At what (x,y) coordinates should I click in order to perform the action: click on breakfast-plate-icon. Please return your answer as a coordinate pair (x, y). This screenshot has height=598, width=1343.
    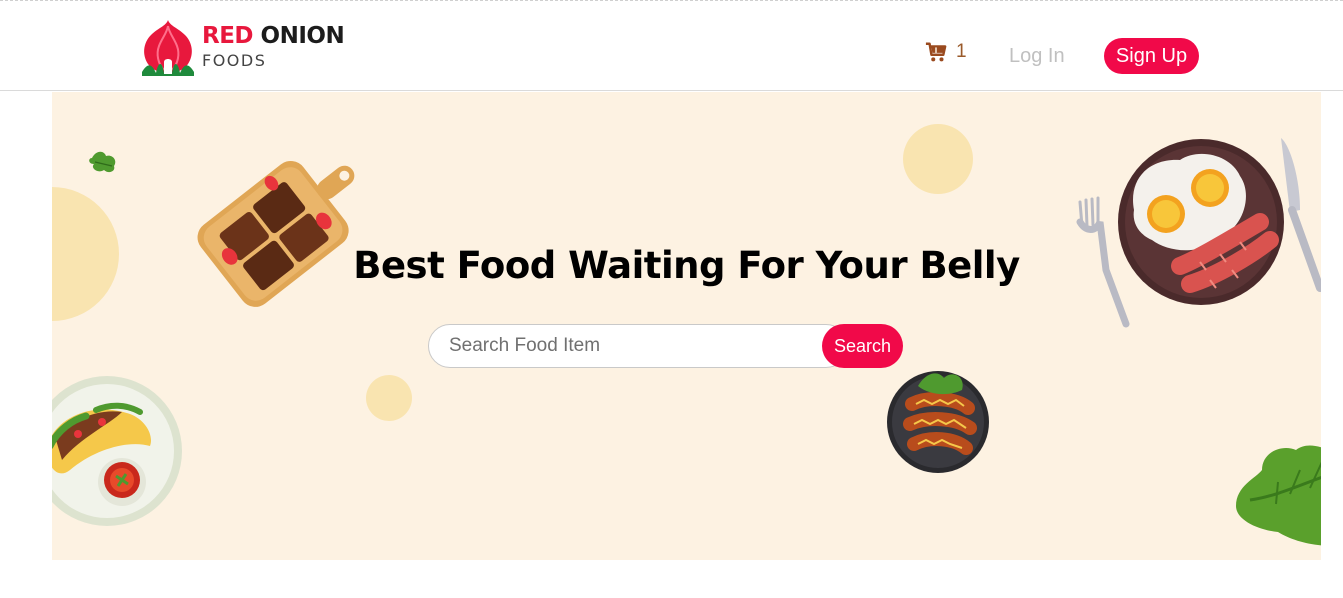
    Looking at the image, I should click on (1198, 233).